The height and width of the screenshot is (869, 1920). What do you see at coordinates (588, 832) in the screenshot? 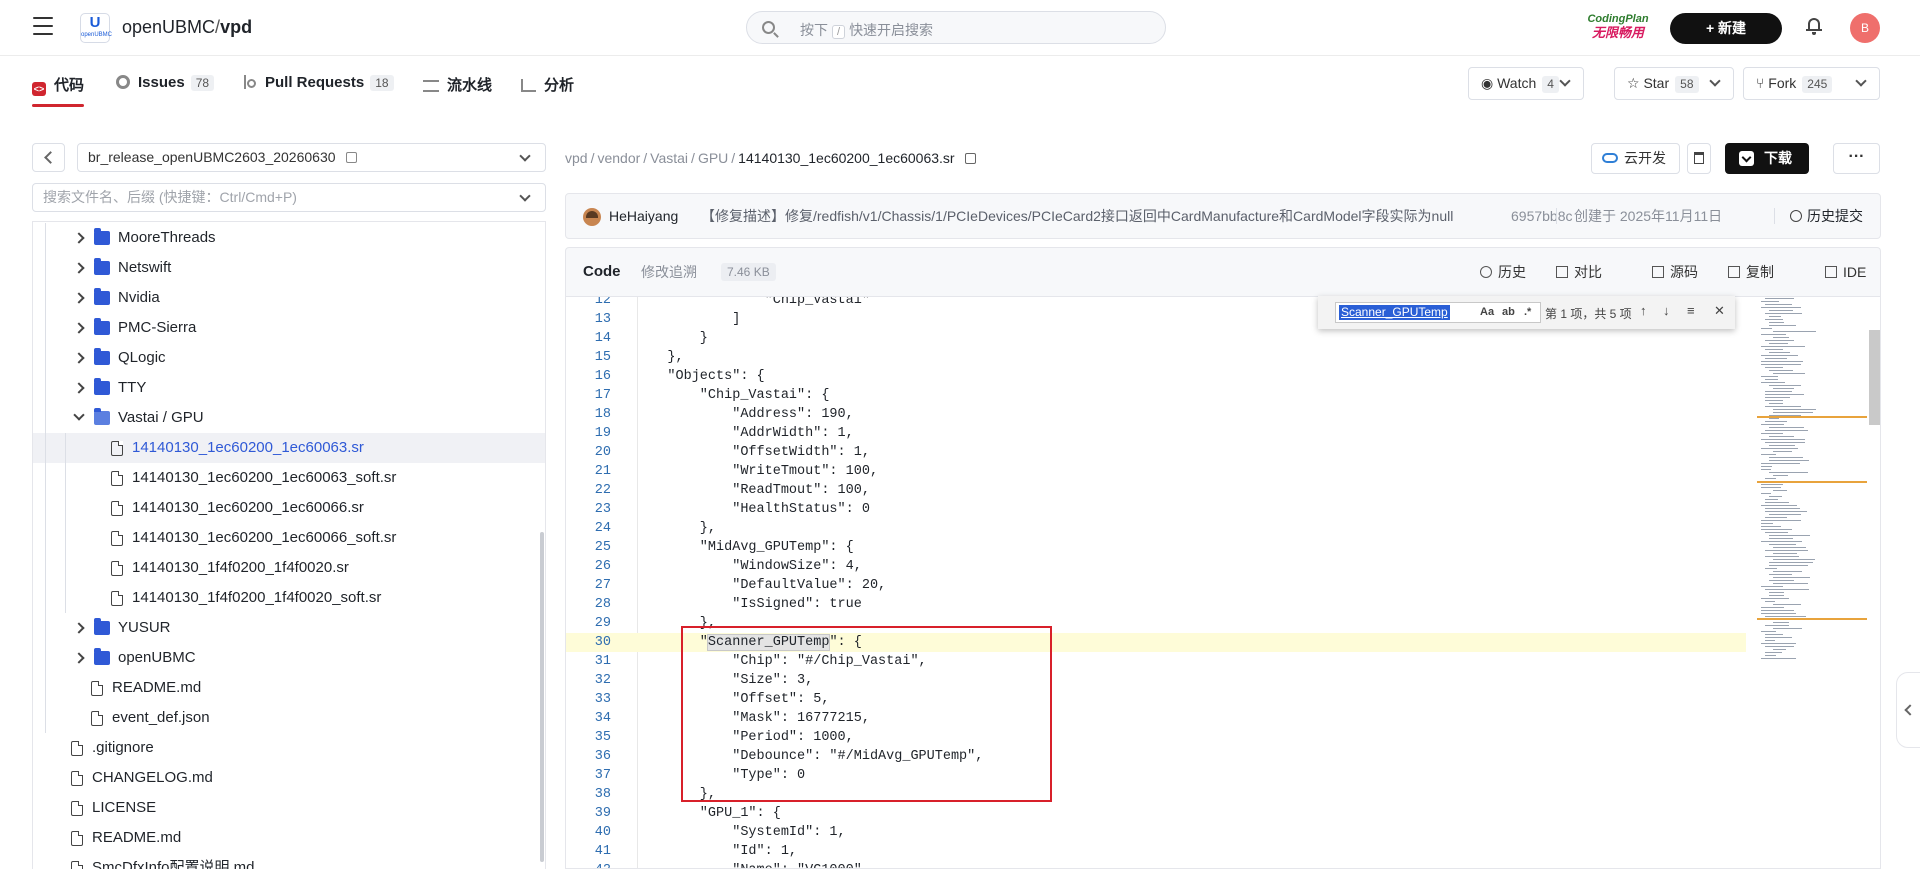
I see `line-number: 40` at bounding box center [588, 832].